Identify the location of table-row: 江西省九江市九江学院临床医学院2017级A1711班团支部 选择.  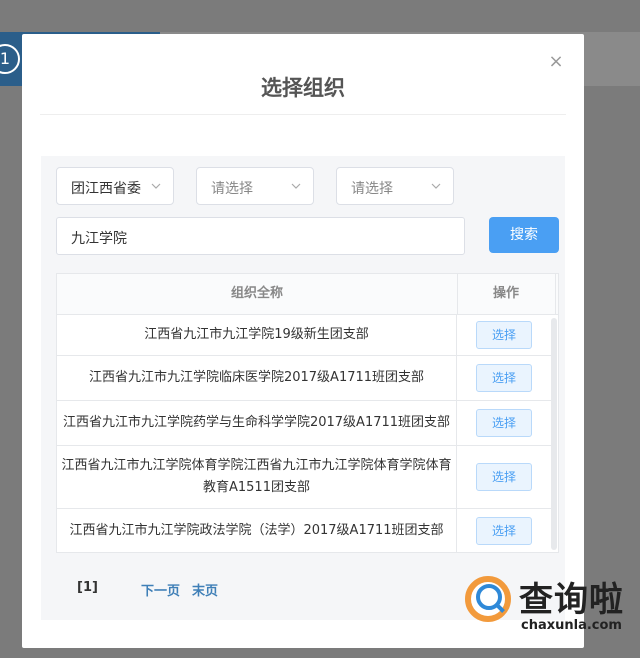
(304, 378).